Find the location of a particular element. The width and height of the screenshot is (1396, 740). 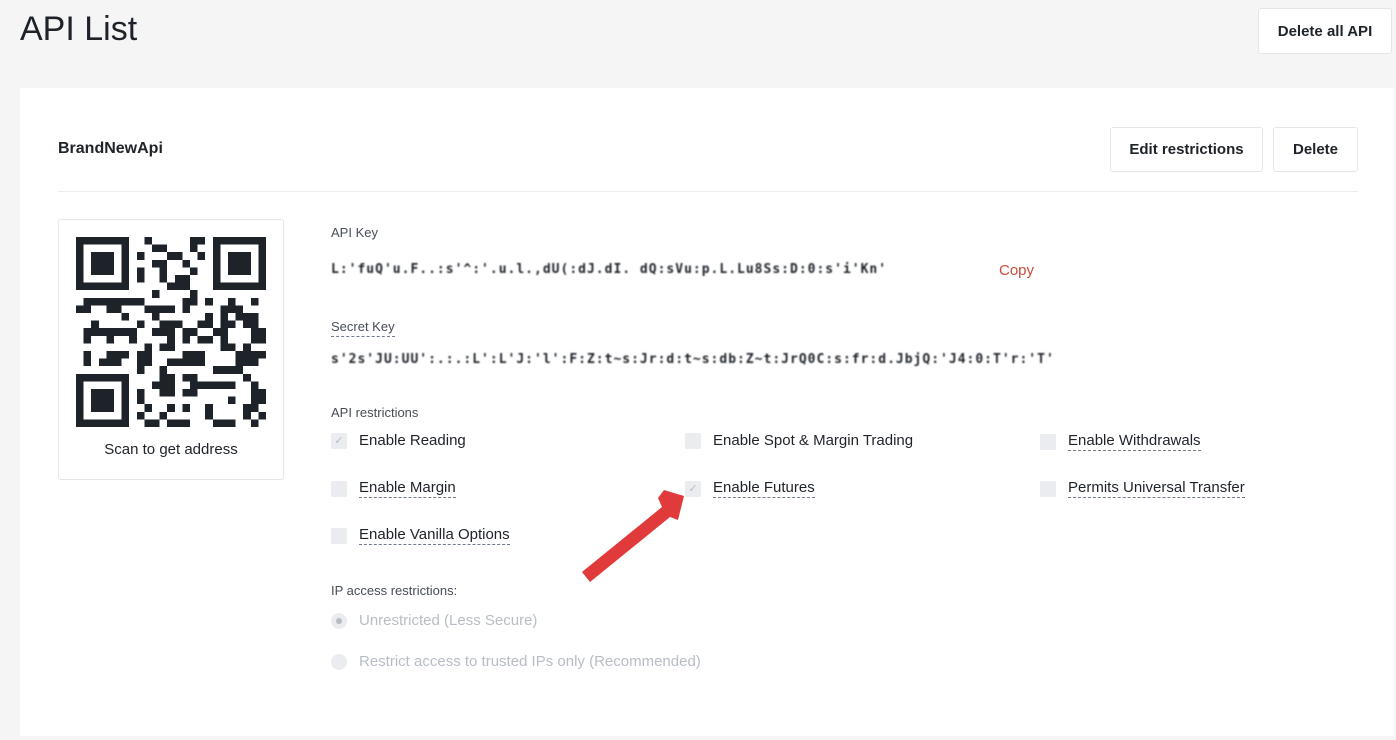

restriction-label: Enable Reading is located at coordinates (412, 440).